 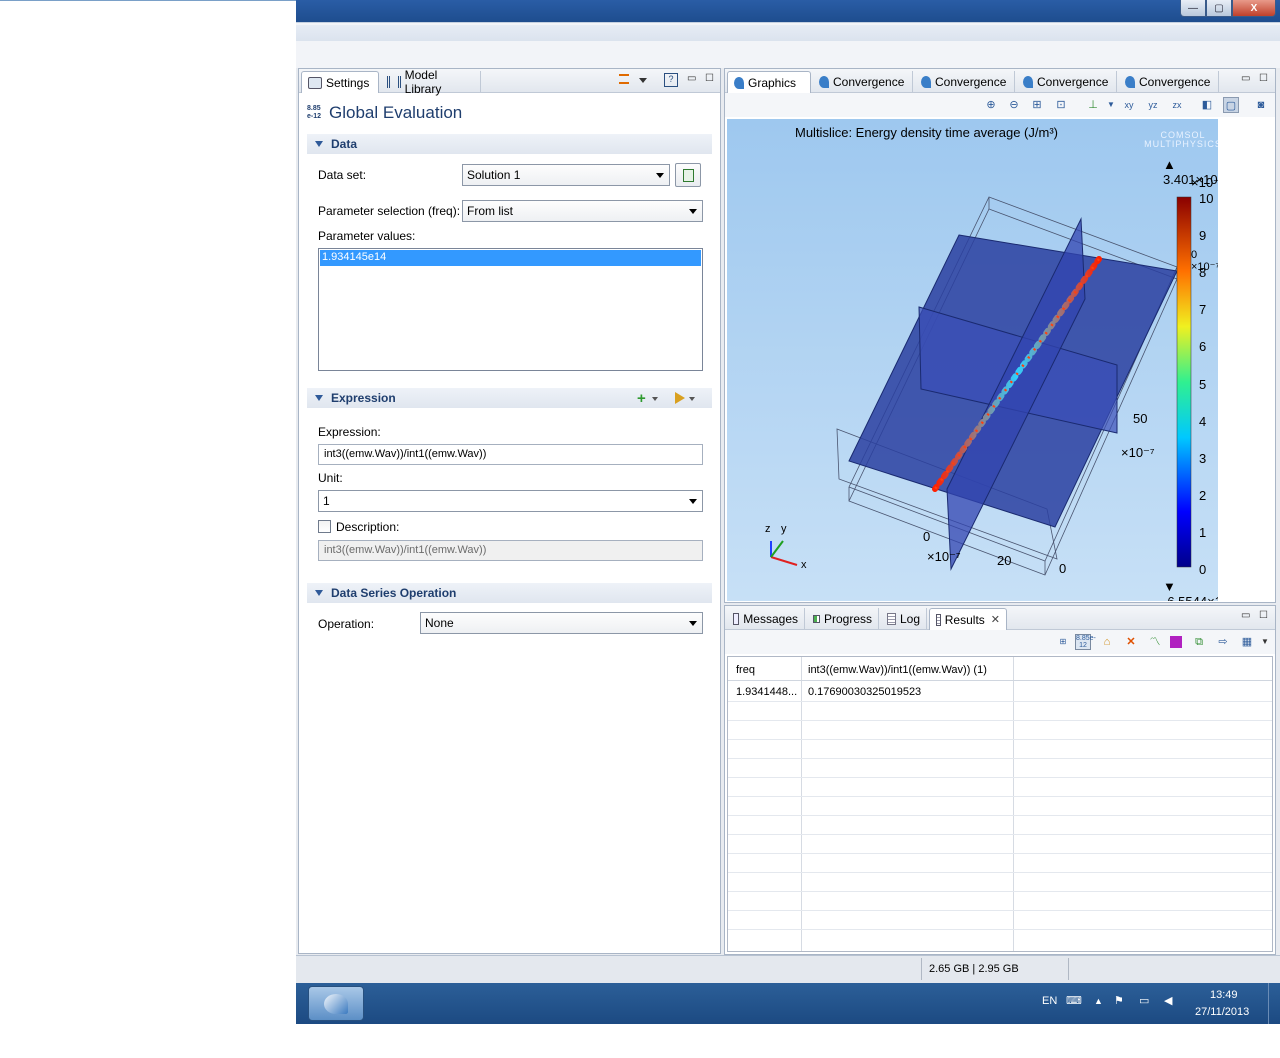 What do you see at coordinates (688, 175) in the screenshot?
I see `go-to-source-button` at bounding box center [688, 175].